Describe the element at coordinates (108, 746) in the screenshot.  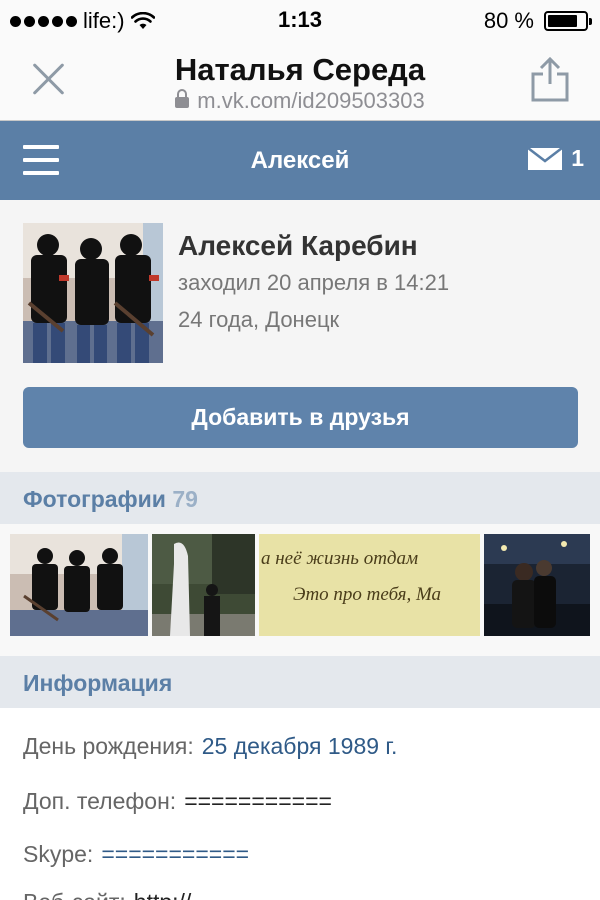
I see `info-label: День рождения:` at that location.